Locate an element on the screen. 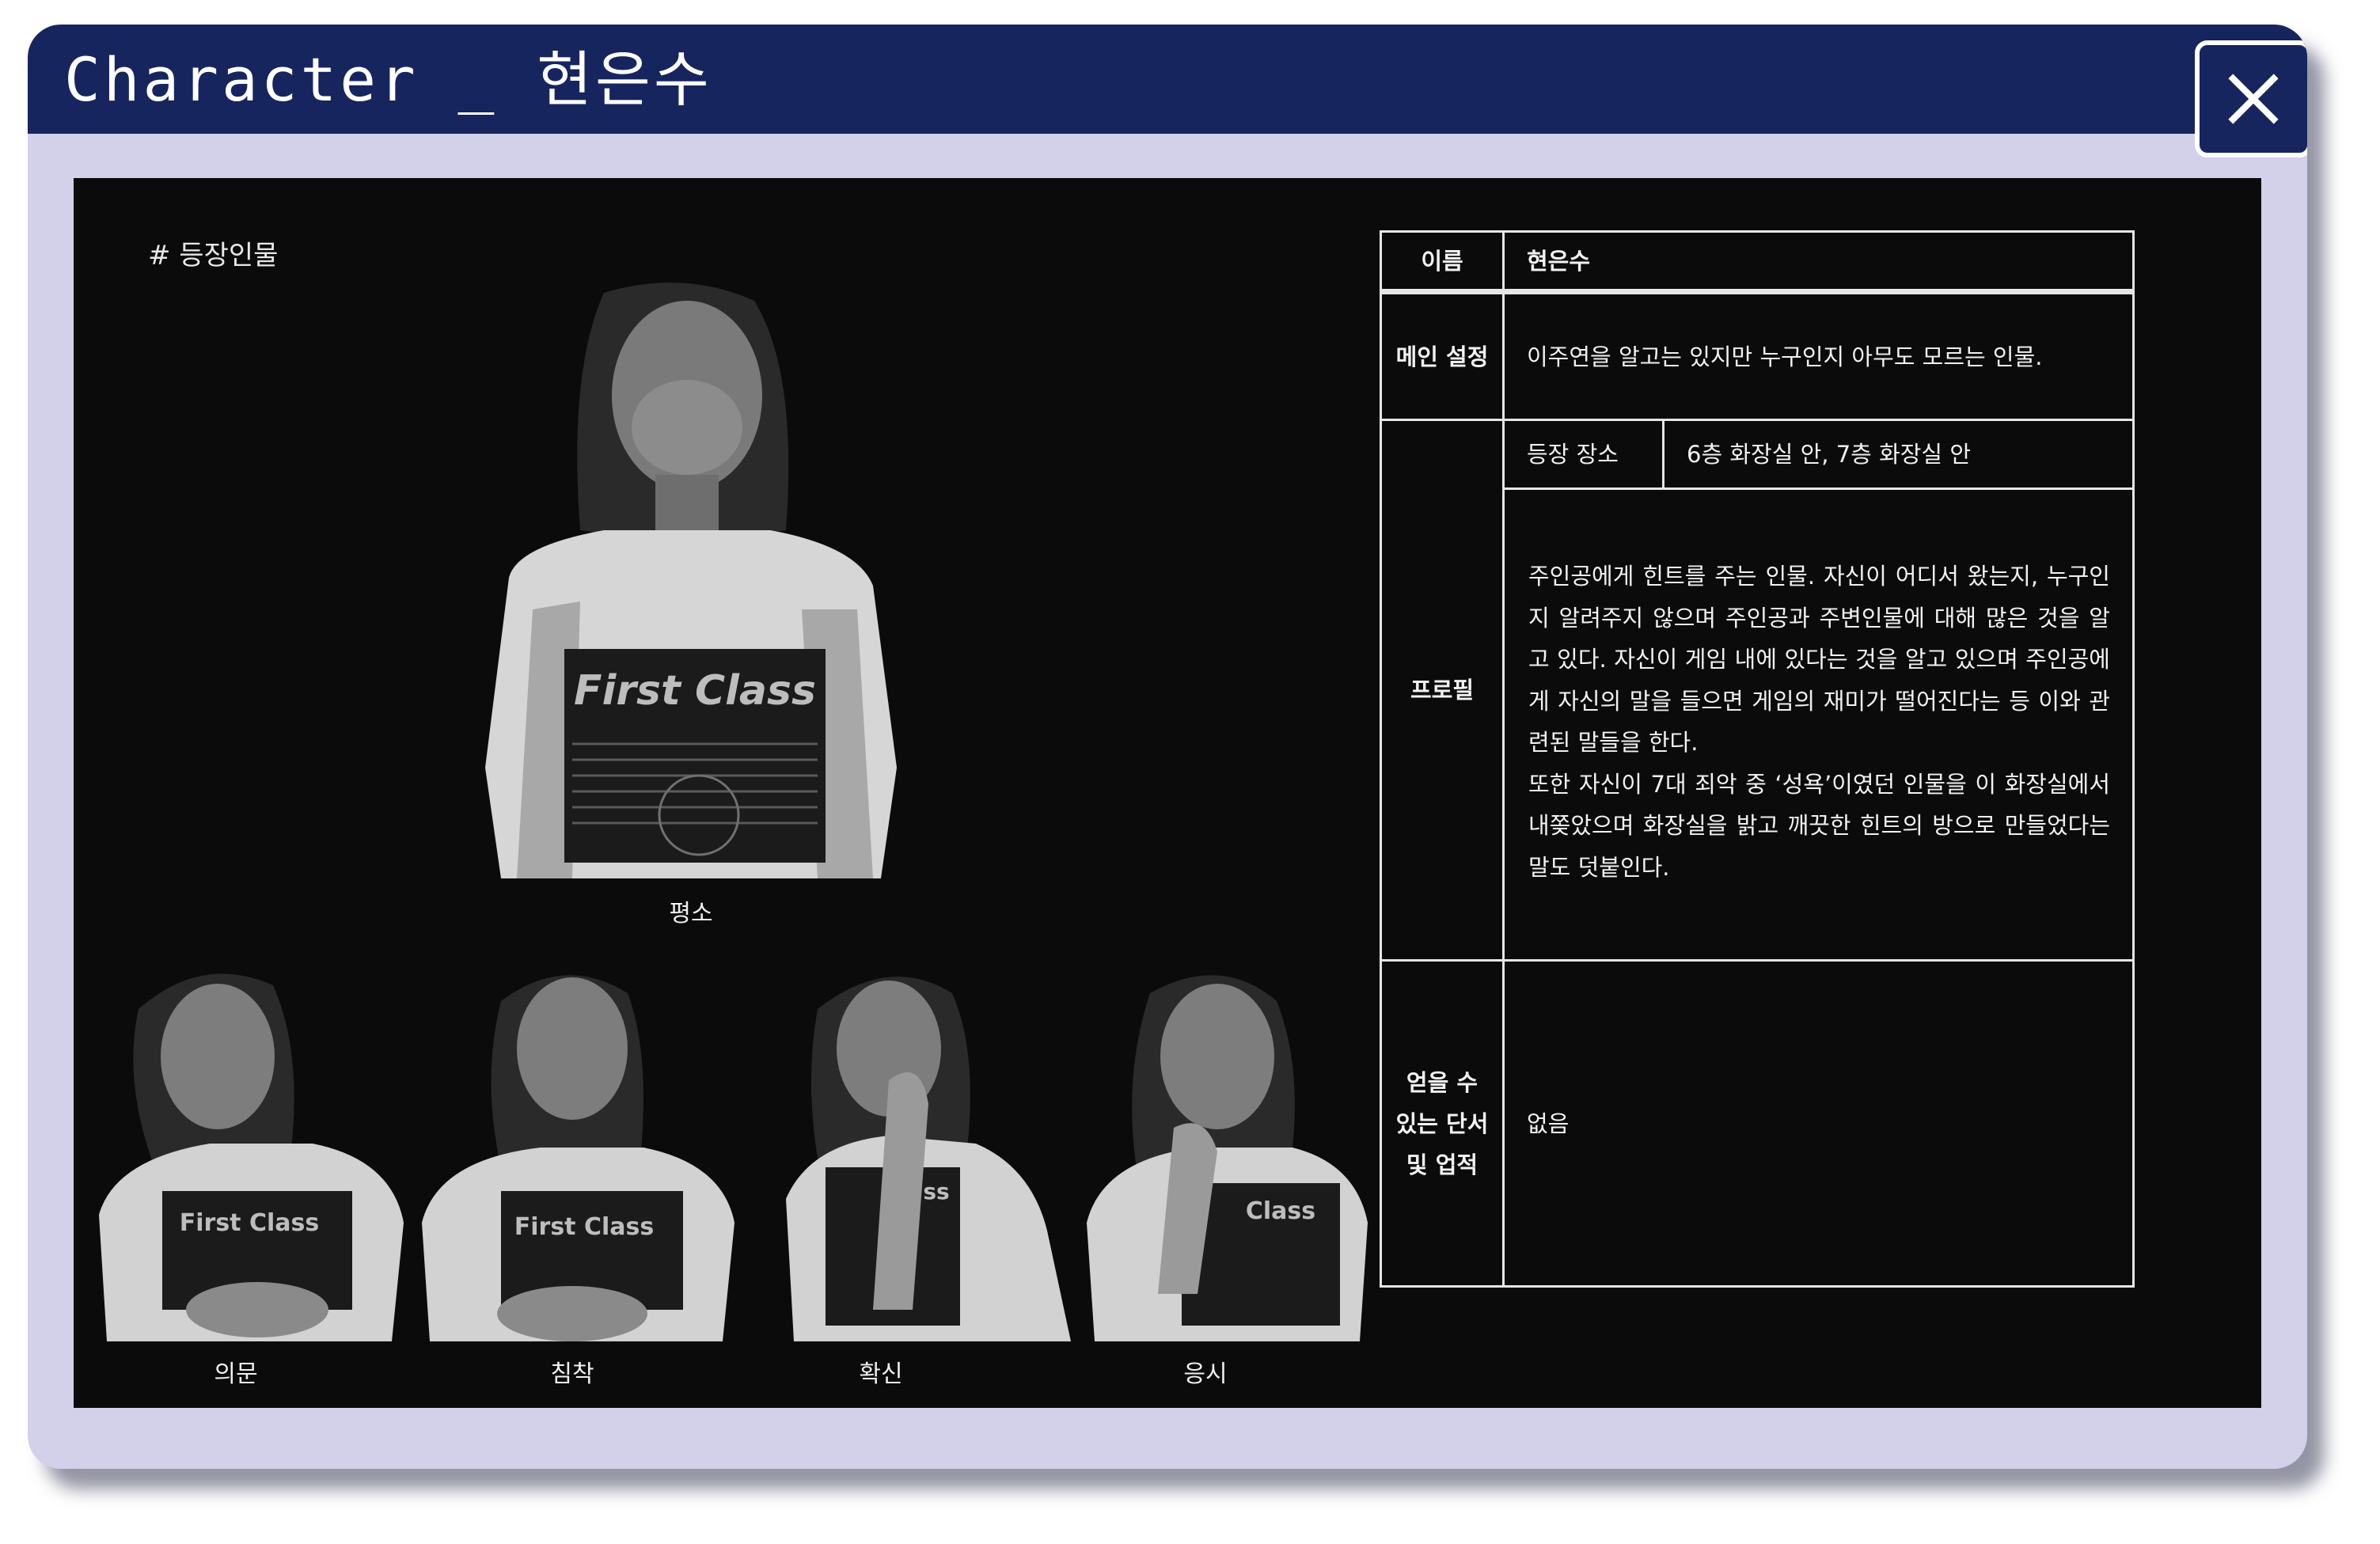 The height and width of the screenshot is (1544, 2380). name-value: 현은수 is located at coordinates (1559, 261).